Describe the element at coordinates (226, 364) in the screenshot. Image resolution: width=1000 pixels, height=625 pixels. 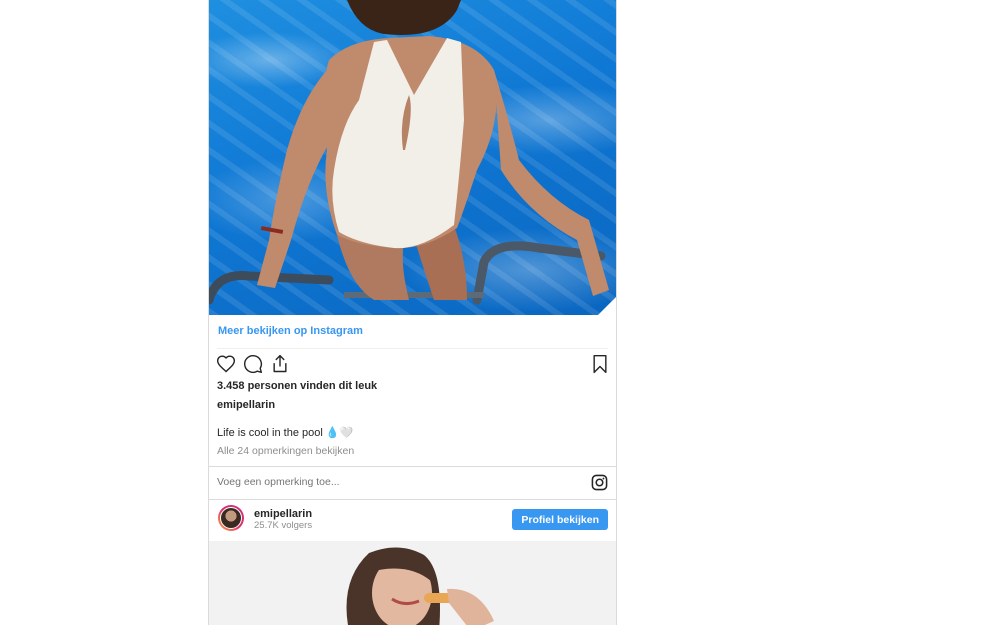
I see `heart-icon` at that location.